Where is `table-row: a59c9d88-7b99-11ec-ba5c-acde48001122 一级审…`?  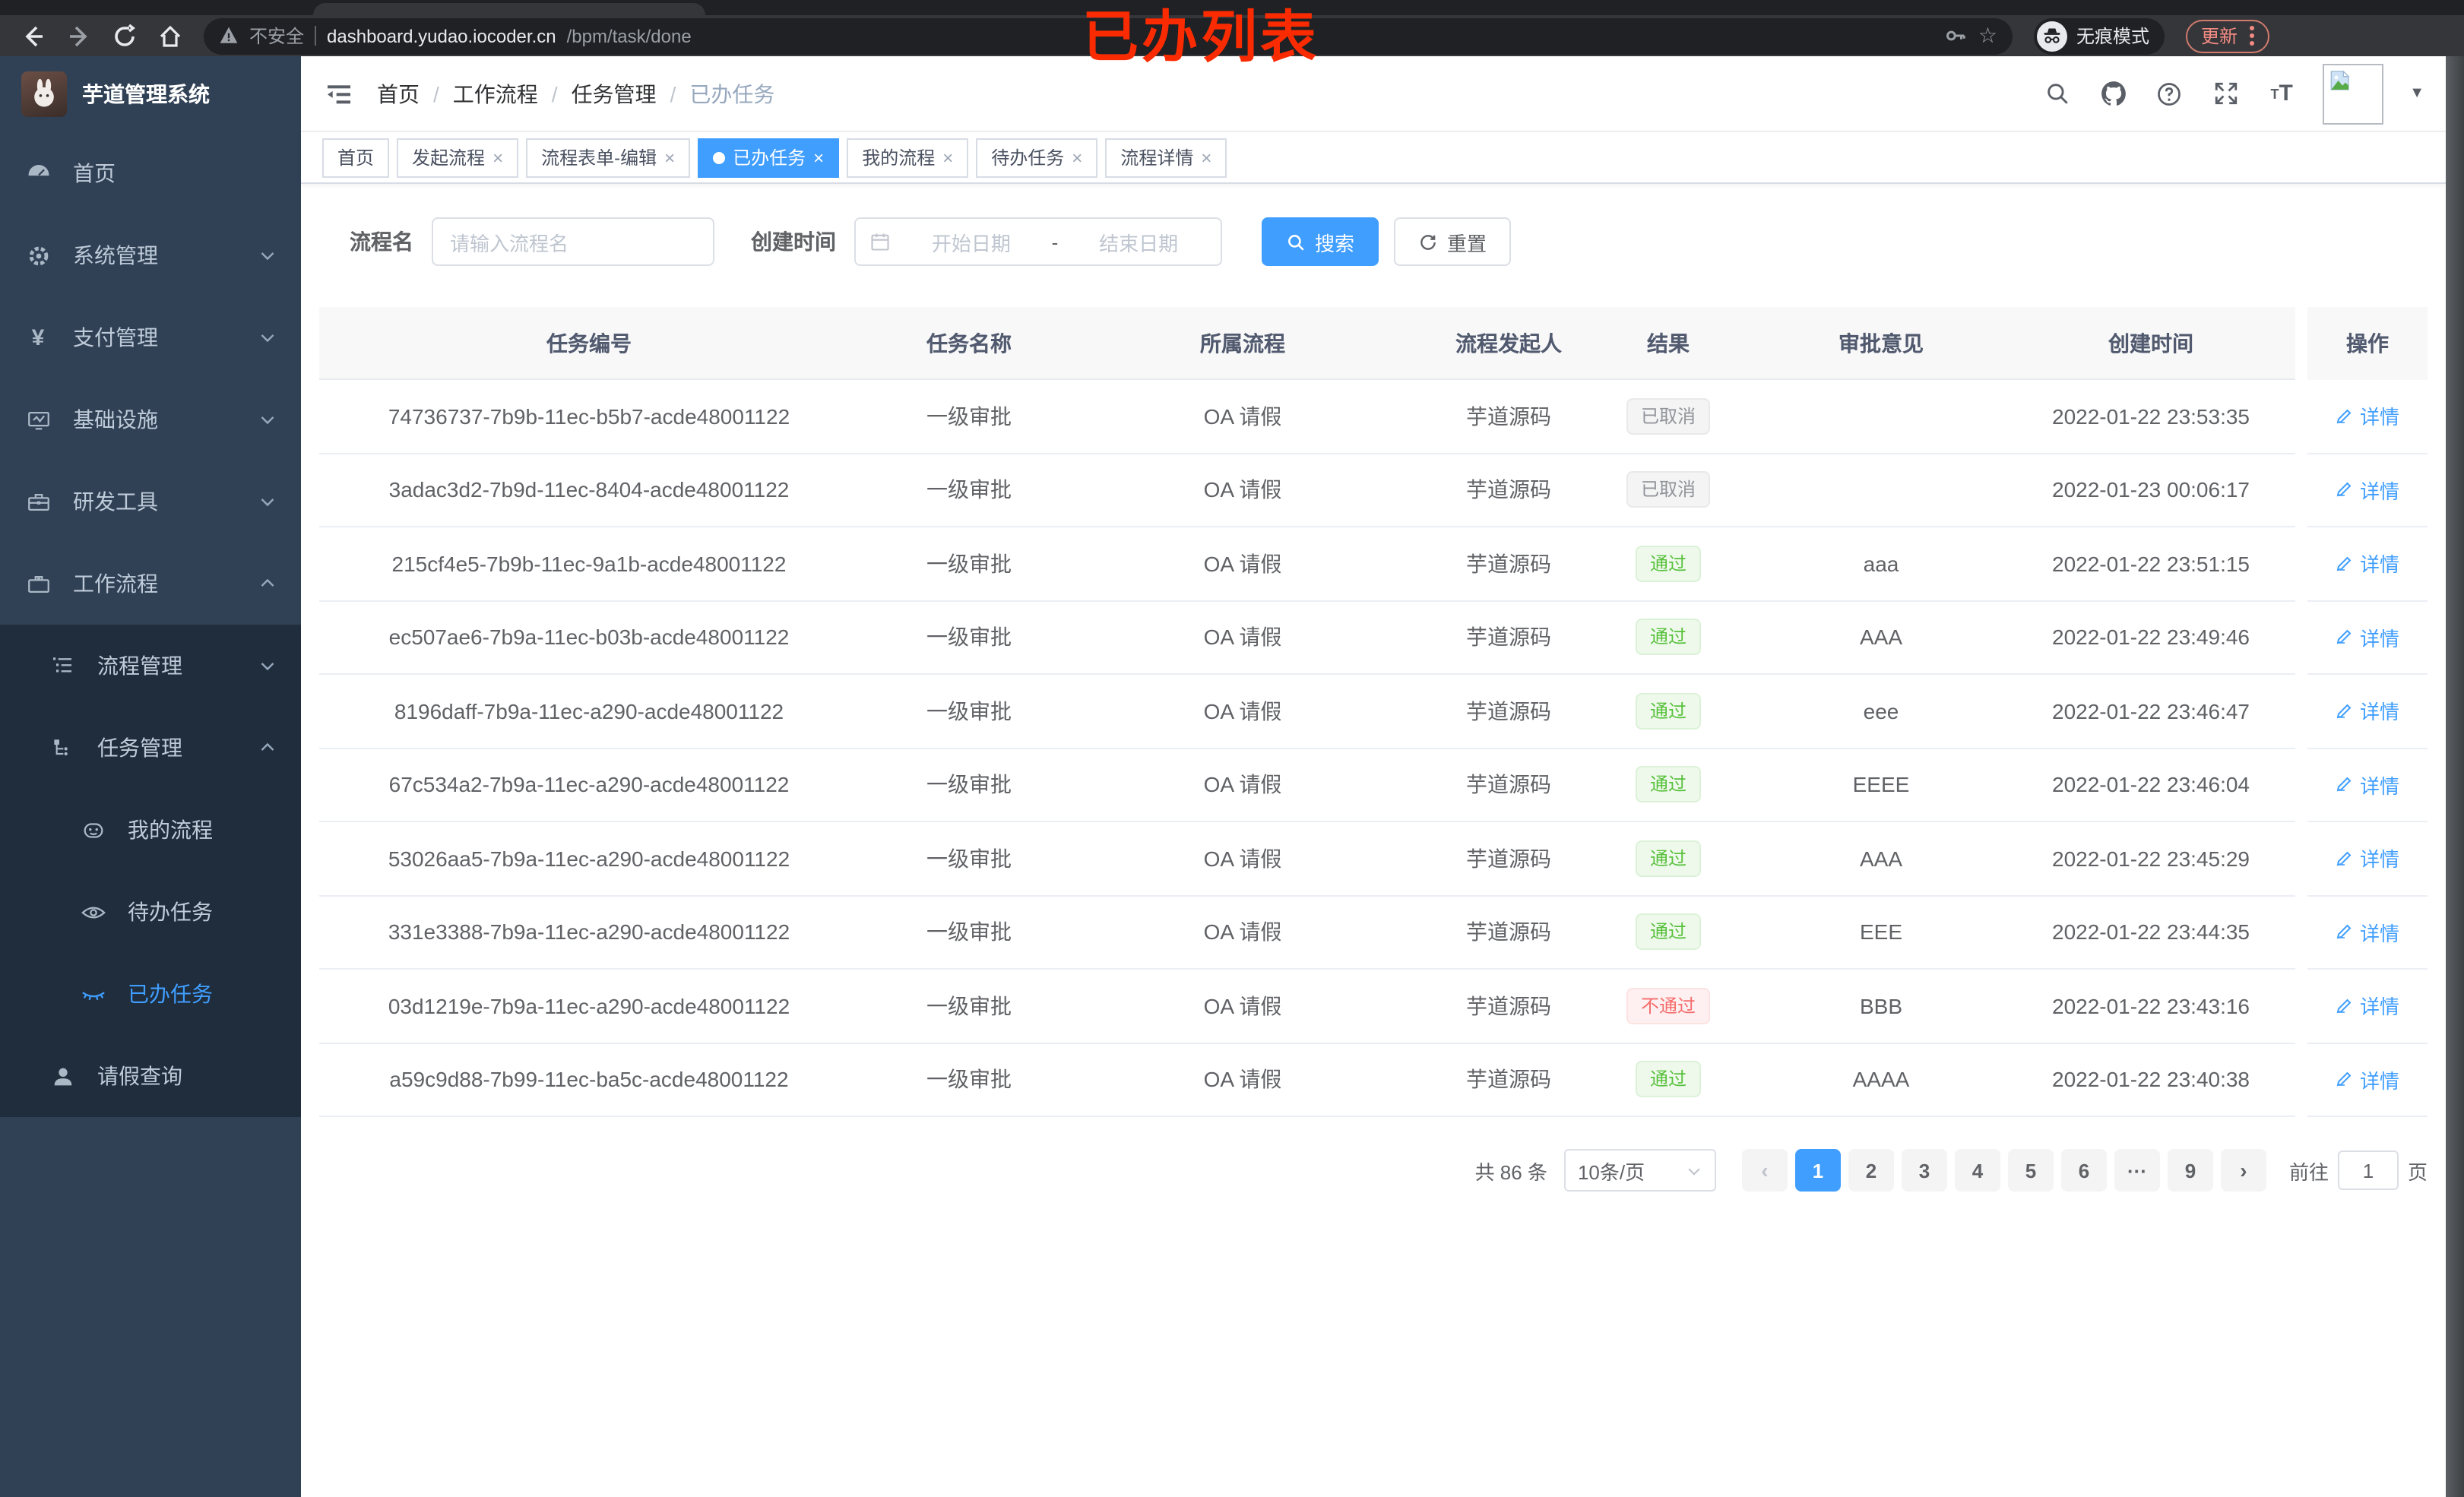
table-row: a59c9d88-7b99-11ec-ba5c-acde48001122 一级审… is located at coordinates (1307, 1080).